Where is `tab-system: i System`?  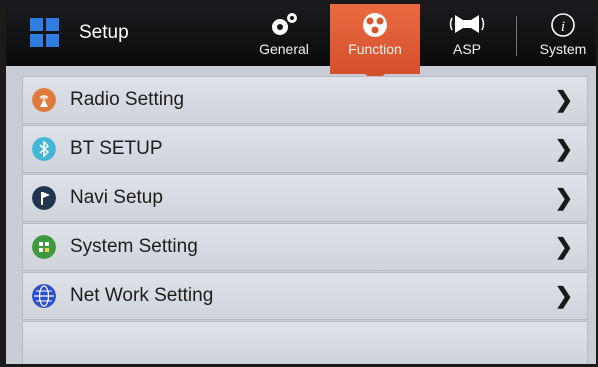 tab-system: i System is located at coordinates (563, 35).